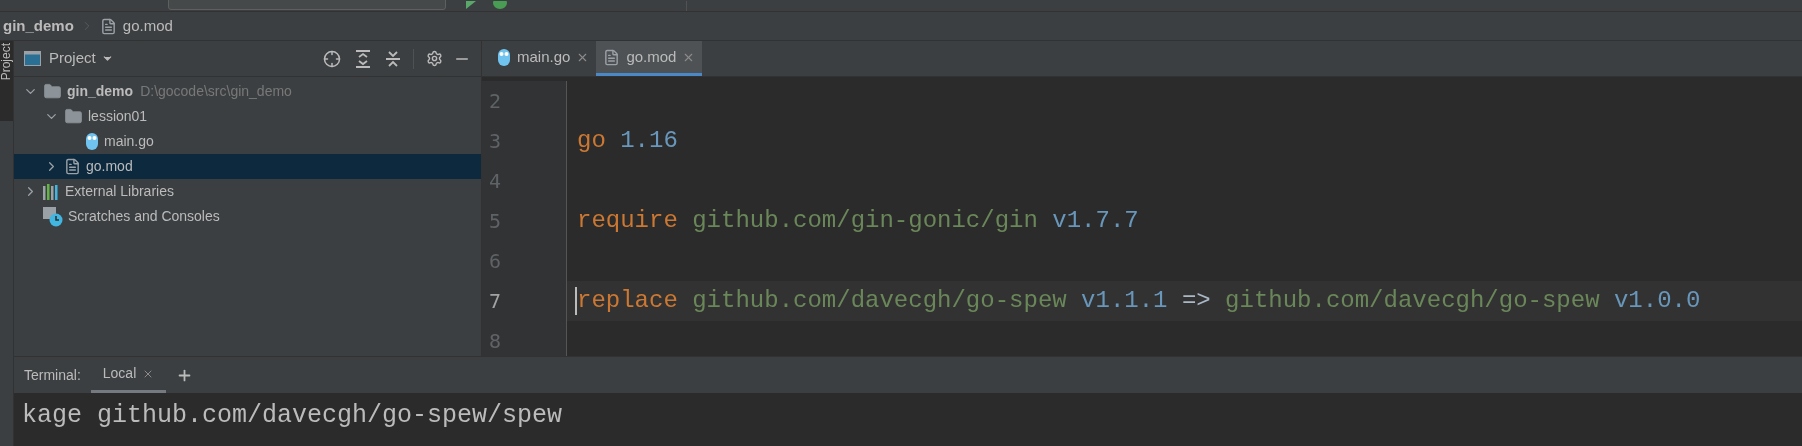  I want to click on panel-title: Project, so click(72, 58).